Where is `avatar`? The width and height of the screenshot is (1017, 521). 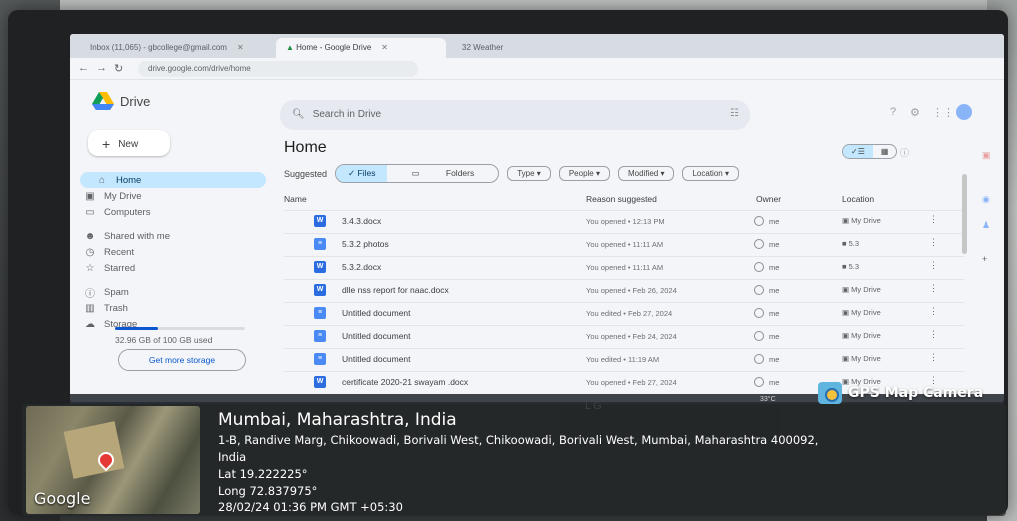
avatar is located at coordinates (964, 112).